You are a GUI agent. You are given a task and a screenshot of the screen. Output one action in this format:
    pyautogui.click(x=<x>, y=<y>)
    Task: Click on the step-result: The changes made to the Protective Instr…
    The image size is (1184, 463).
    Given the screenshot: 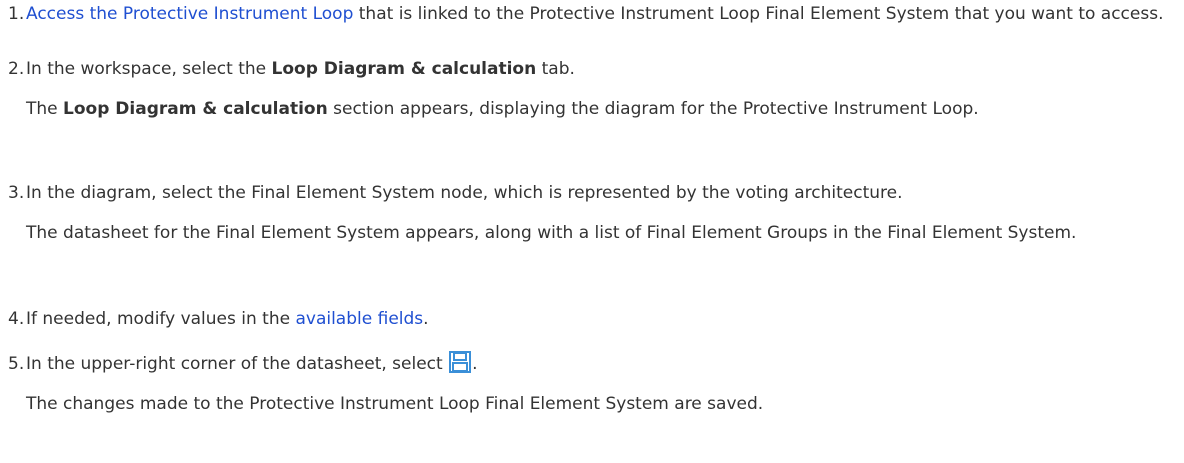 What is the action you would take?
    pyautogui.click(x=395, y=404)
    